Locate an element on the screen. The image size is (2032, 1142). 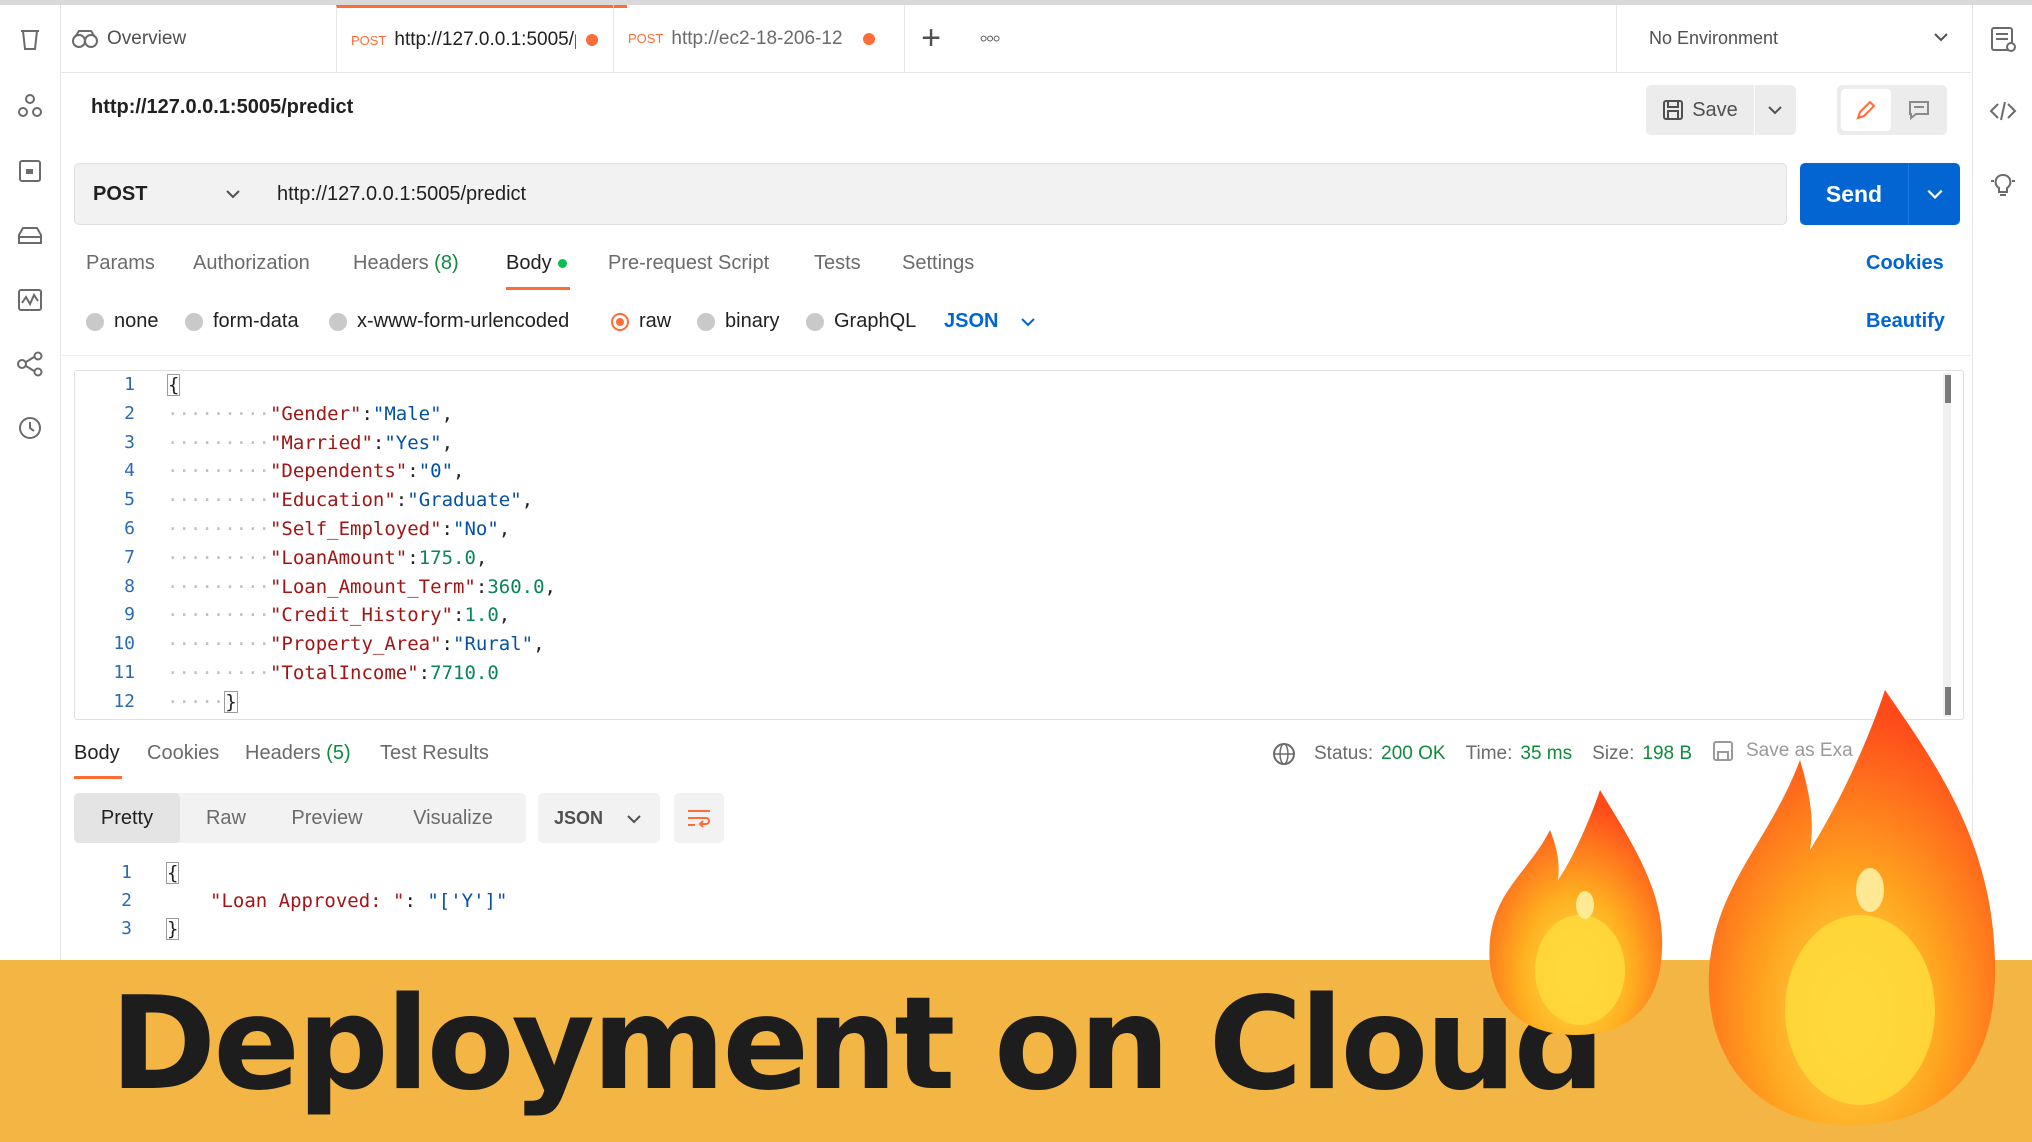
tab-request: POST http://ec2-18-206-12 is located at coordinates (759, 38).